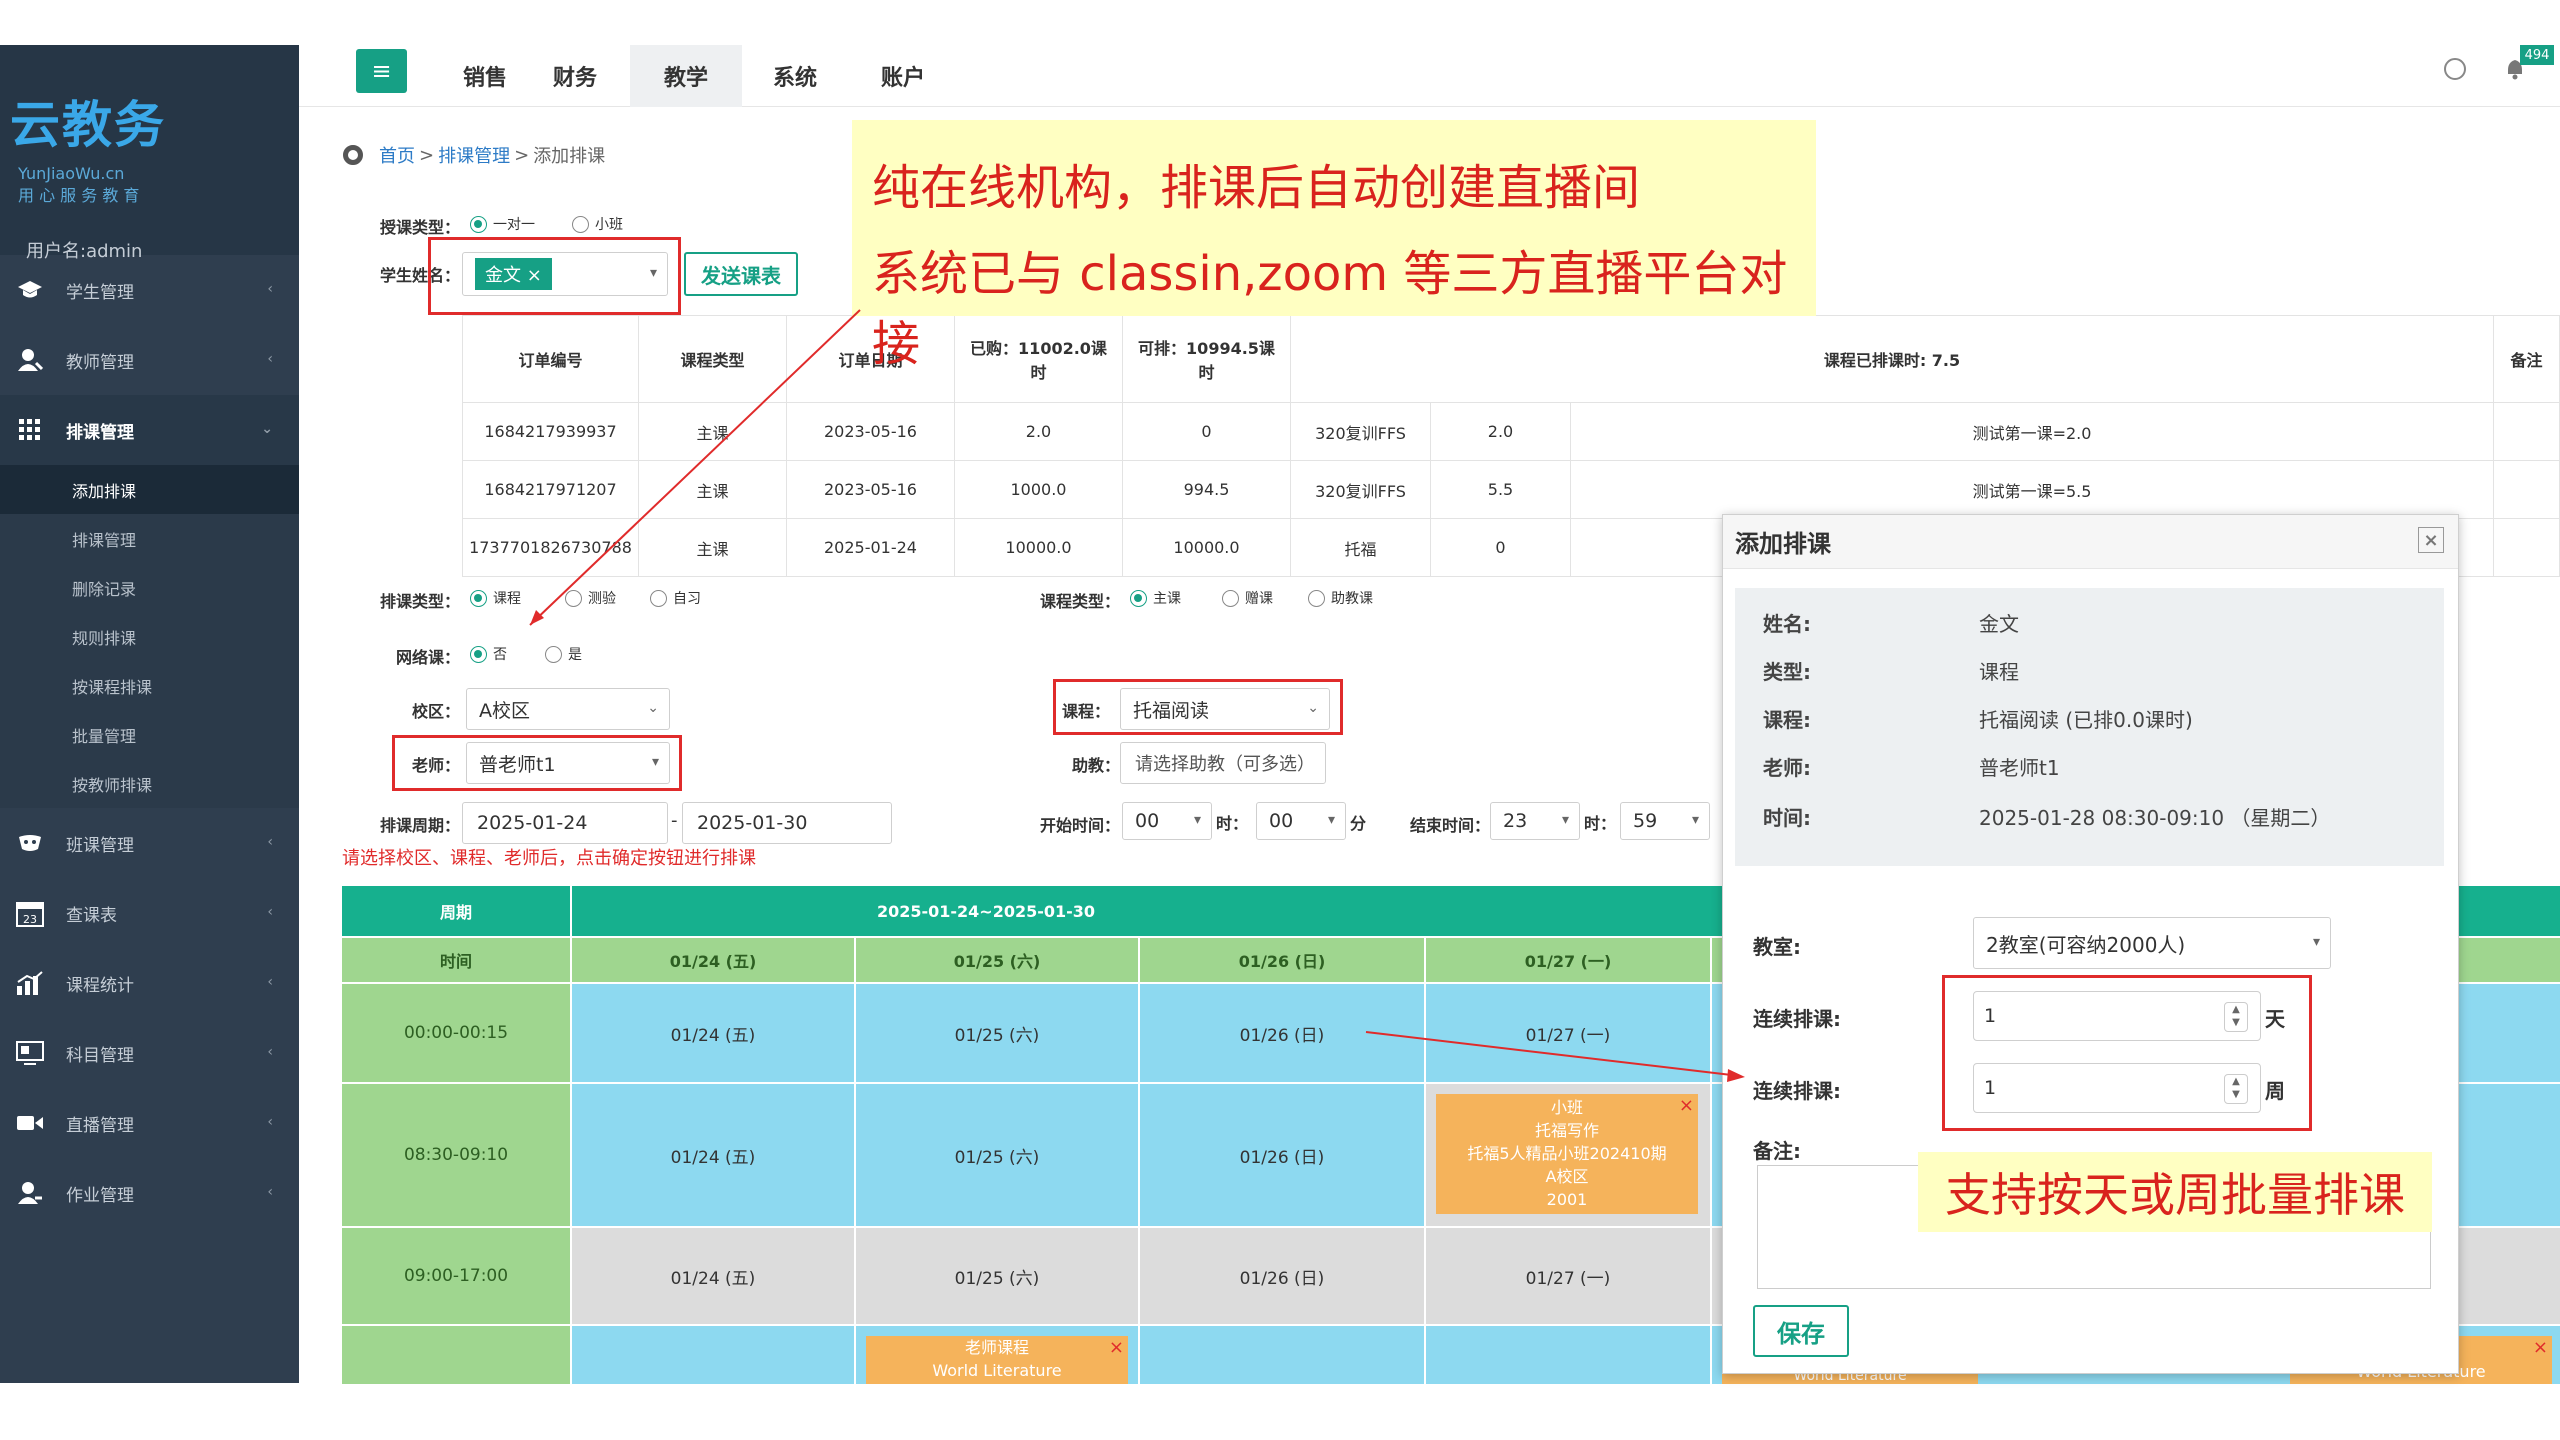 Image resolution: width=2560 pixels, height=1440 pixels. What do you see at coordinates (91, 915) in the screenshot?
I see `sidebar-item-label: 查课表` at bounding box center [91, 915].